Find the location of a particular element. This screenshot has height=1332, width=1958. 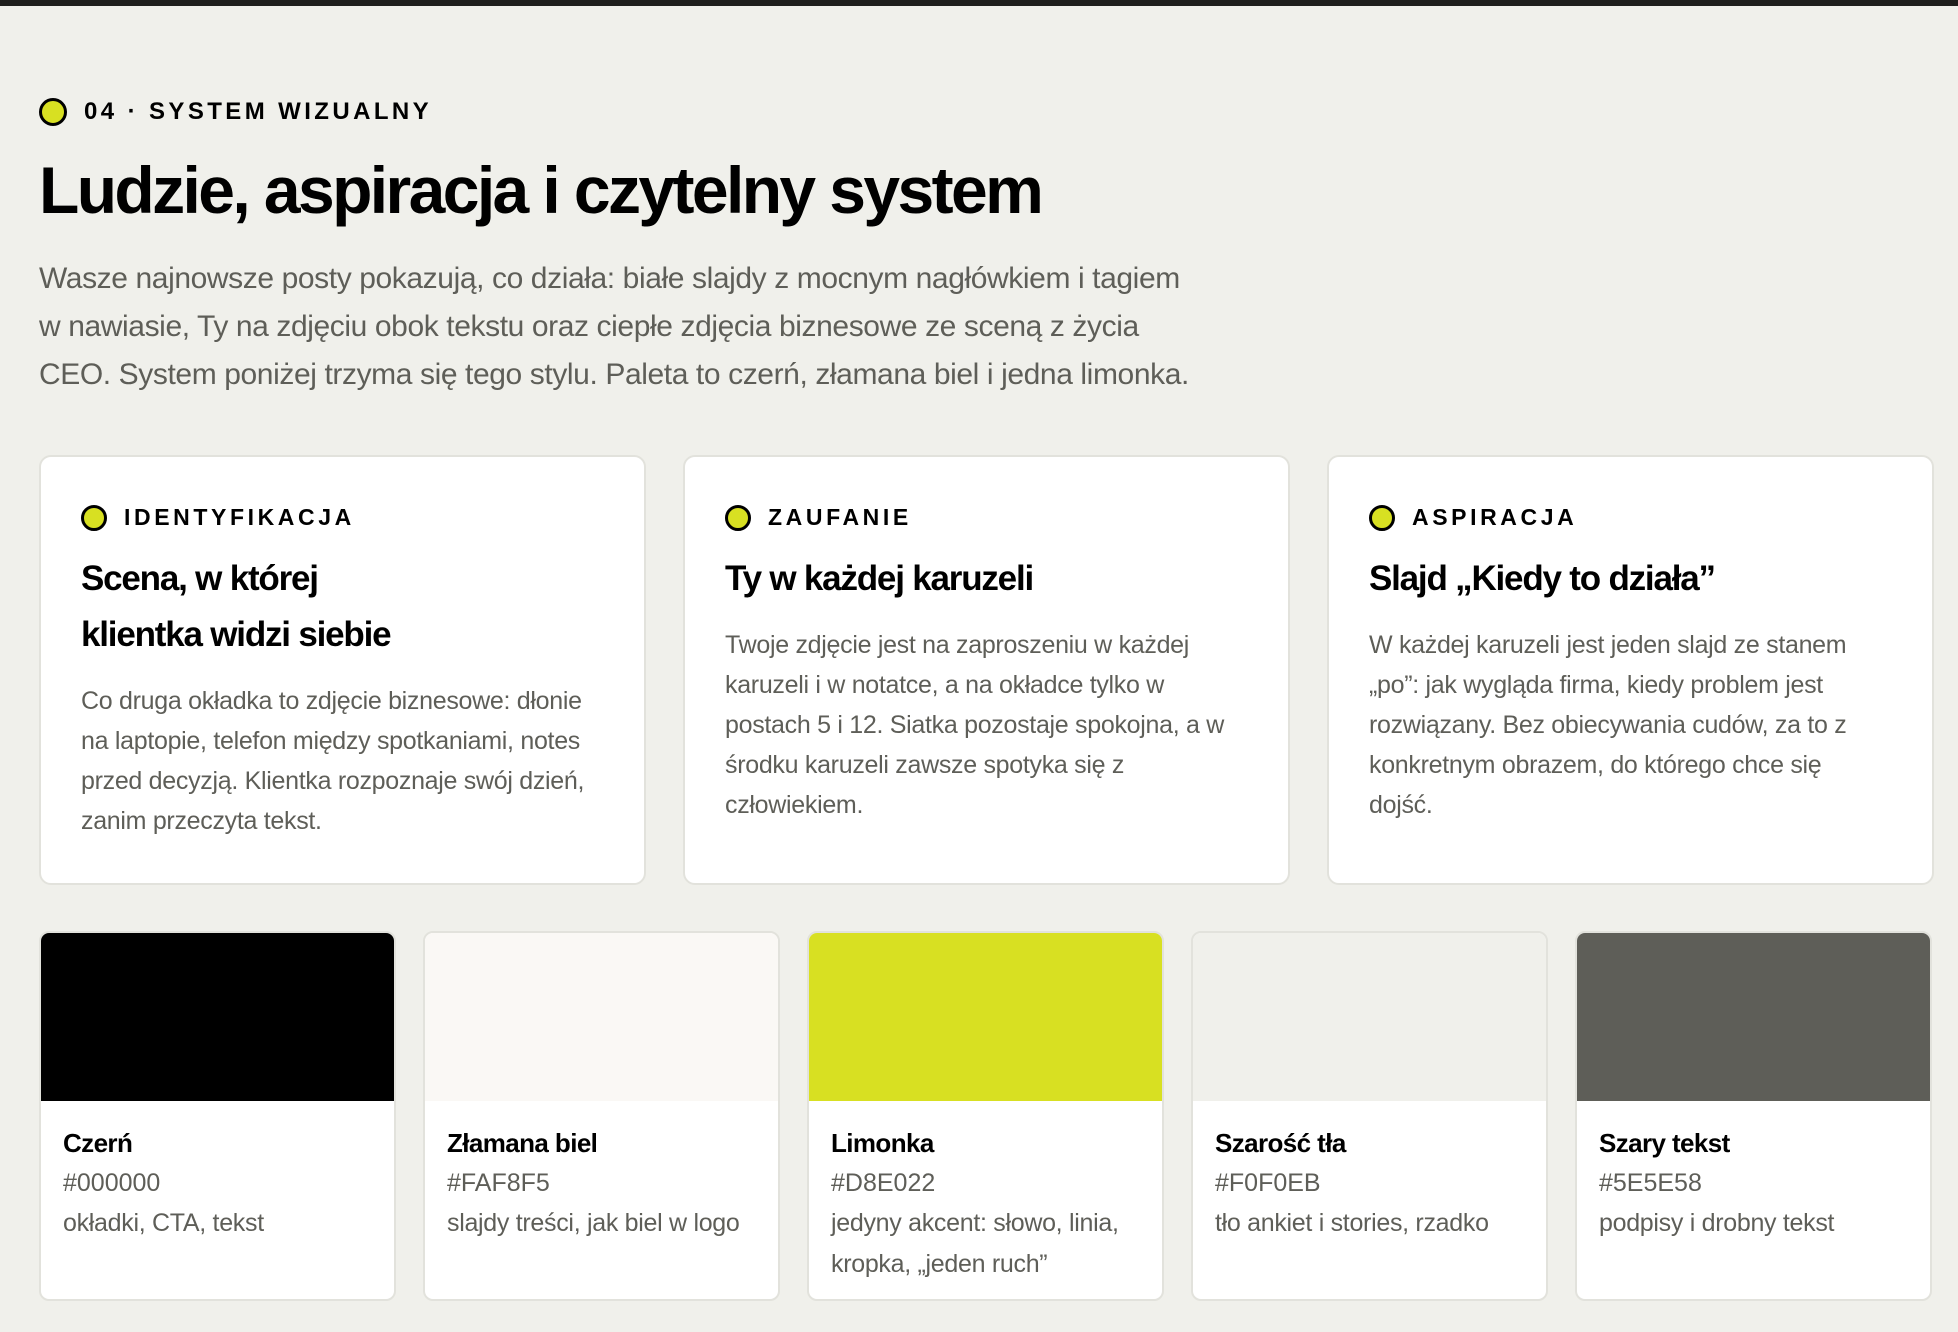

swatch-czern: Czerń #000000 okładki, CTA, tekst is located at coordinates (217, 1116).